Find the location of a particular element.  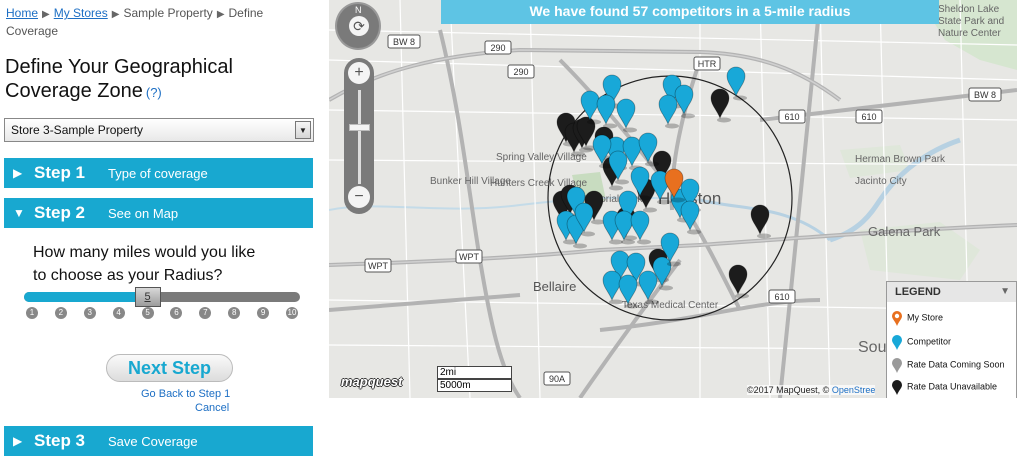

rotate-icon: ⟳ is located at coordinates (359, 26).